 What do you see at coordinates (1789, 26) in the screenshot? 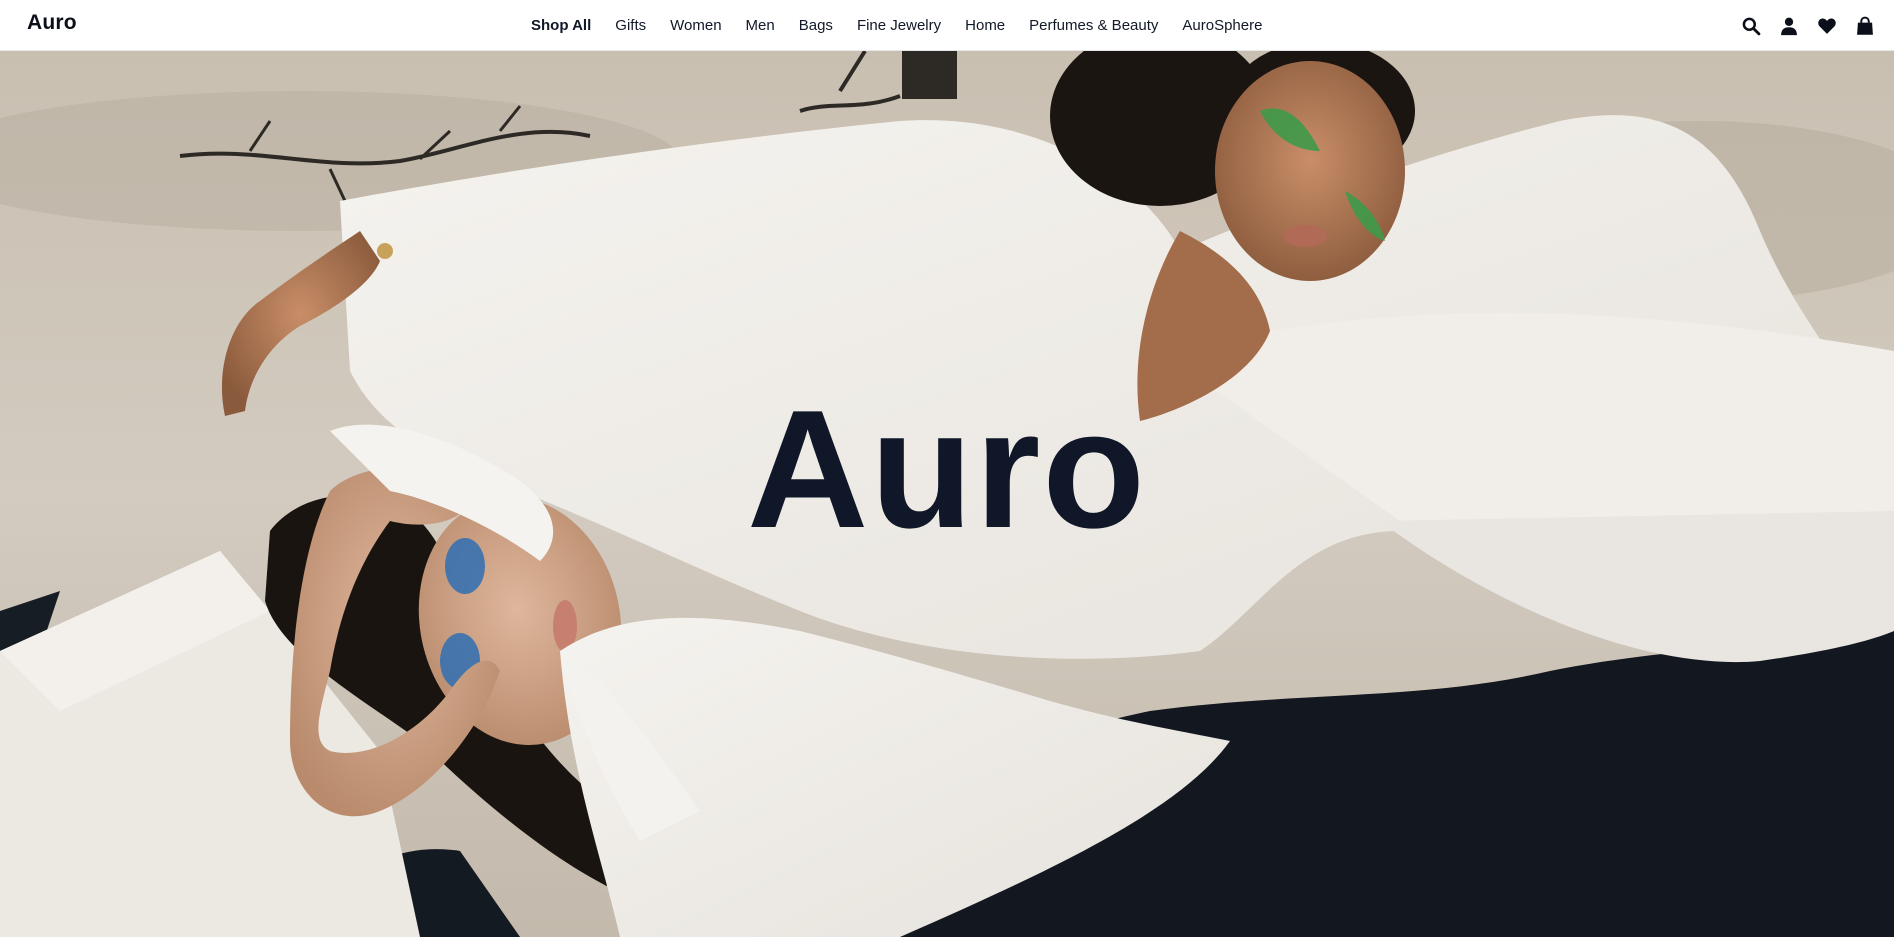
I see `account-icon` at bounding box center [1789, 26].